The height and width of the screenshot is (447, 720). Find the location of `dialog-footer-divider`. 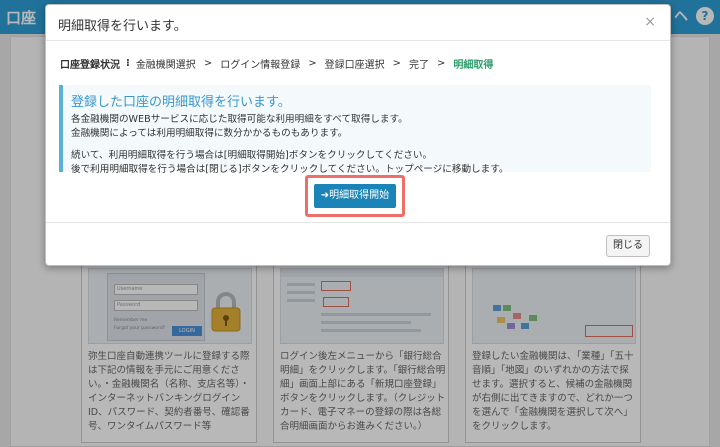

dialog-footer-divider is located at coordinates (358, 222).